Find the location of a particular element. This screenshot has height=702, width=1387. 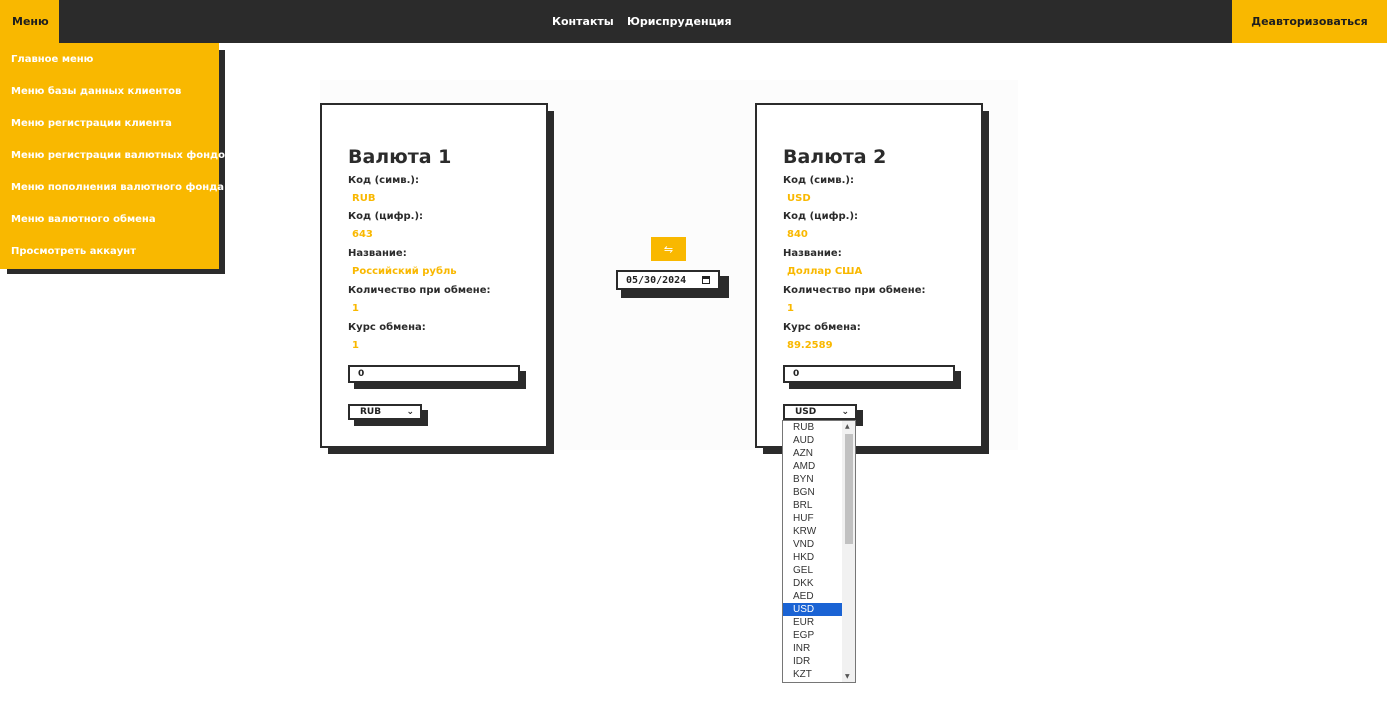

scroll-down-icon: ▼ is located at coordinates (847, 676).